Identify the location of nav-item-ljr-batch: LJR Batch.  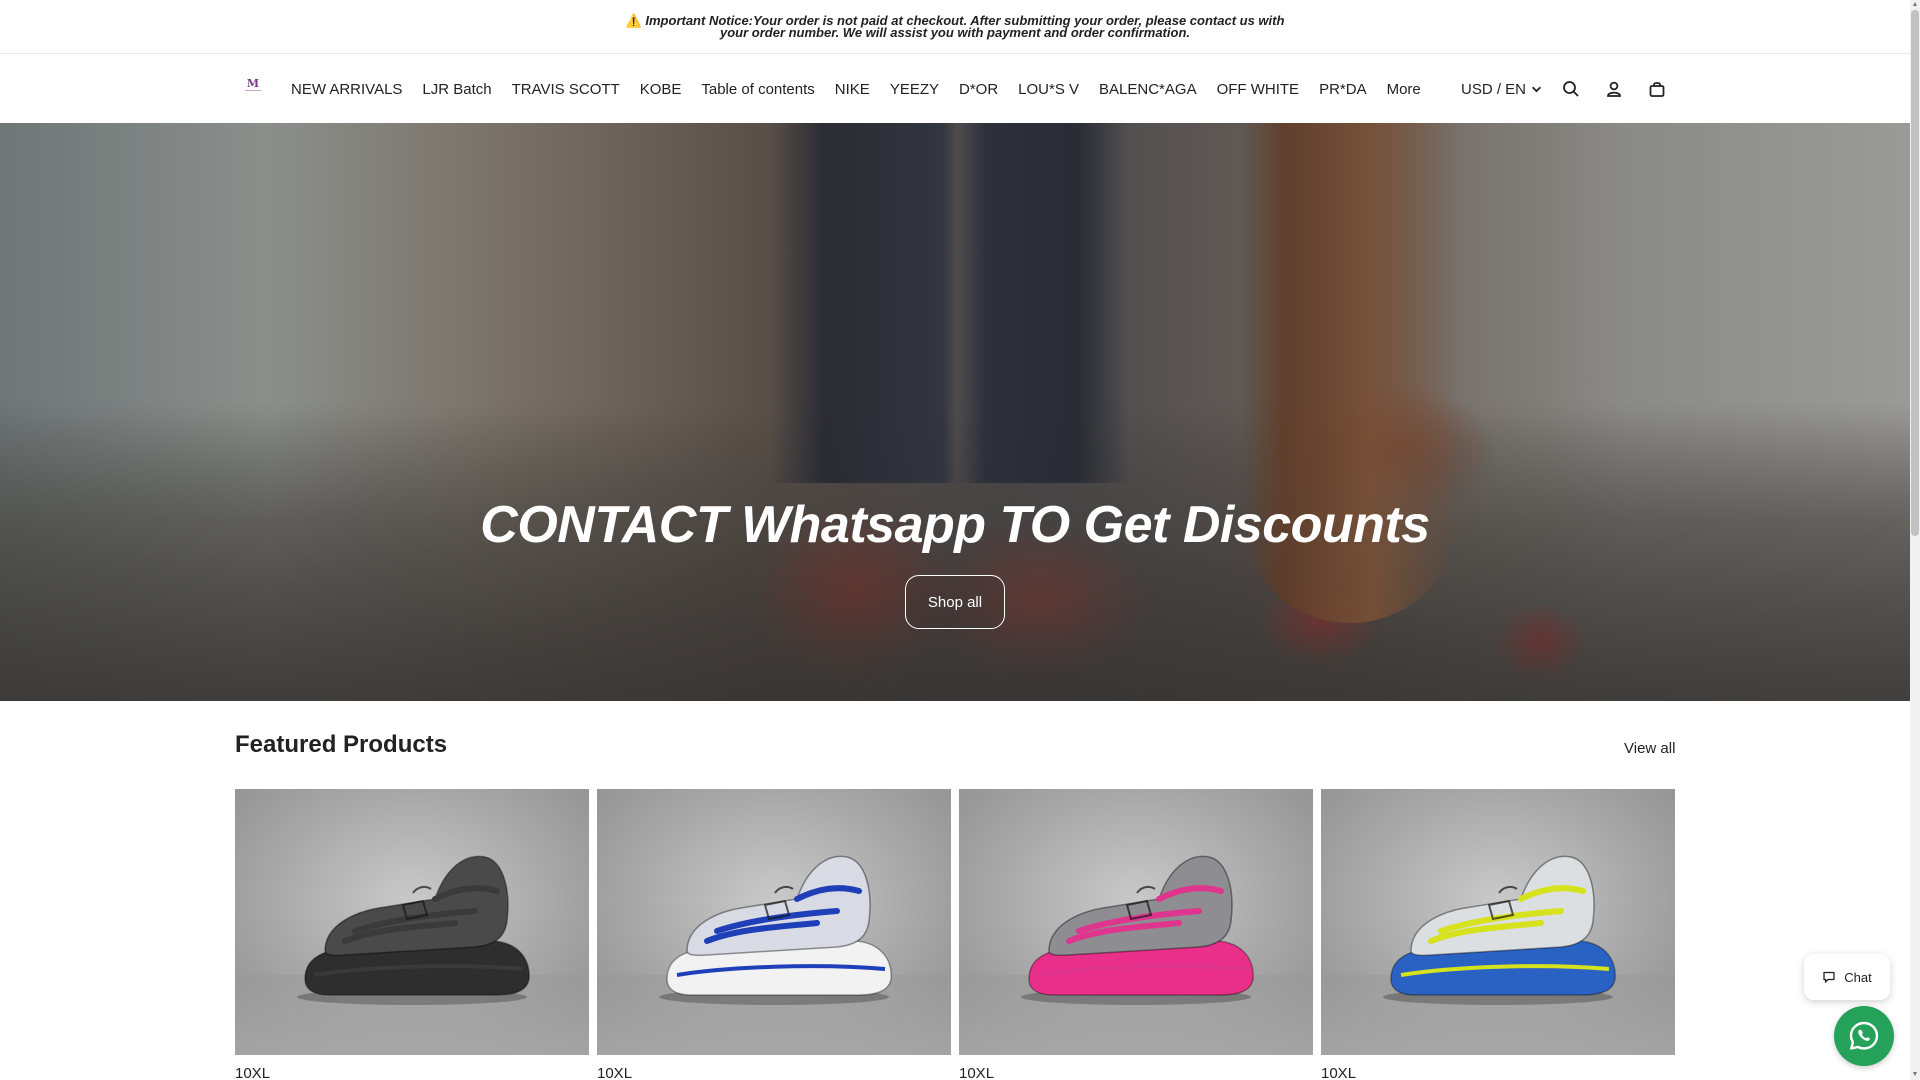
(456, 89).